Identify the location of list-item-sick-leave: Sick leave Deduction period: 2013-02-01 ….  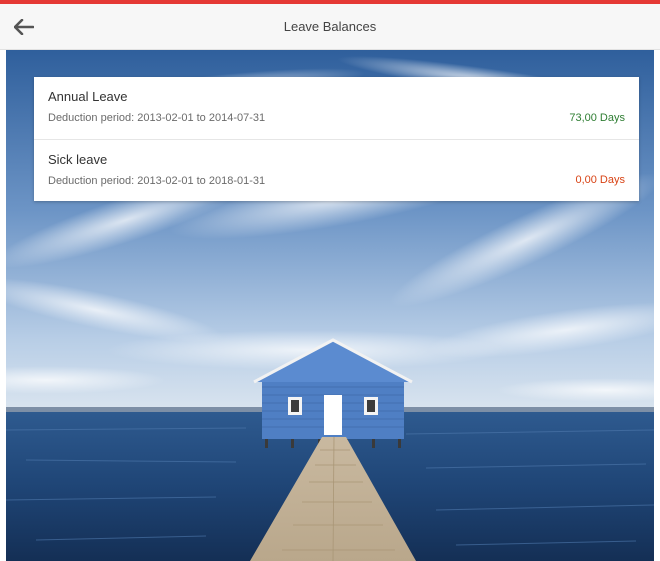
(336, 170).